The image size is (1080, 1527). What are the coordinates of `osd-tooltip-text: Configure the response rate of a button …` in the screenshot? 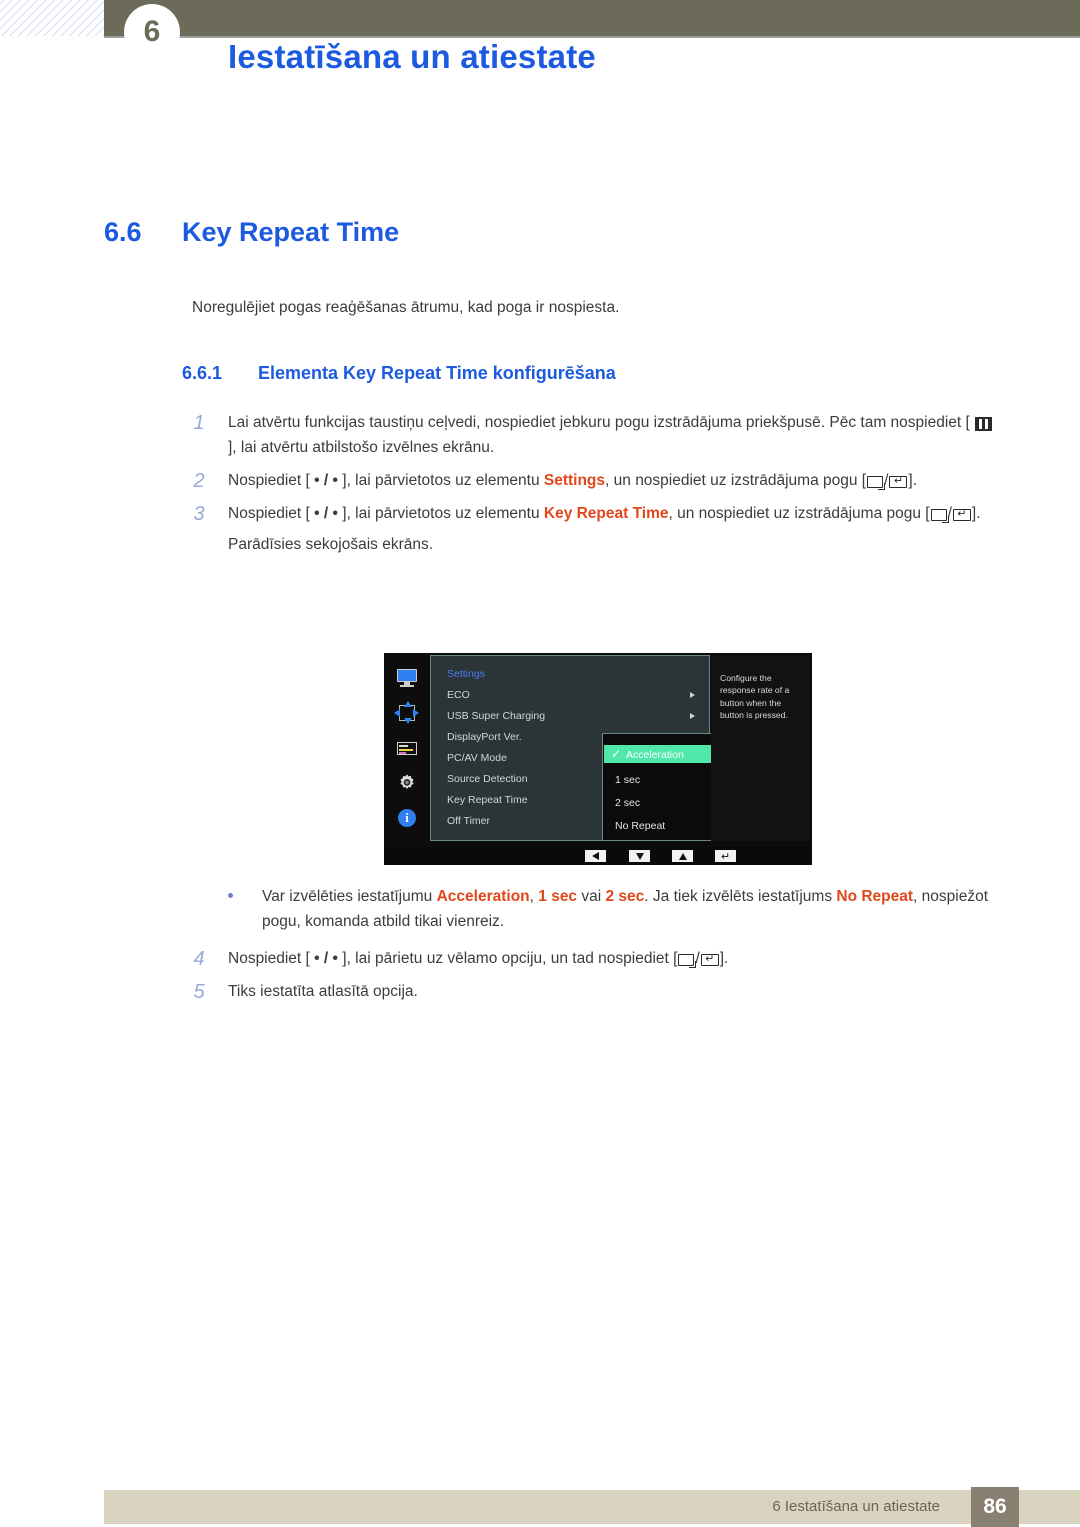 It's located at (755, 697).